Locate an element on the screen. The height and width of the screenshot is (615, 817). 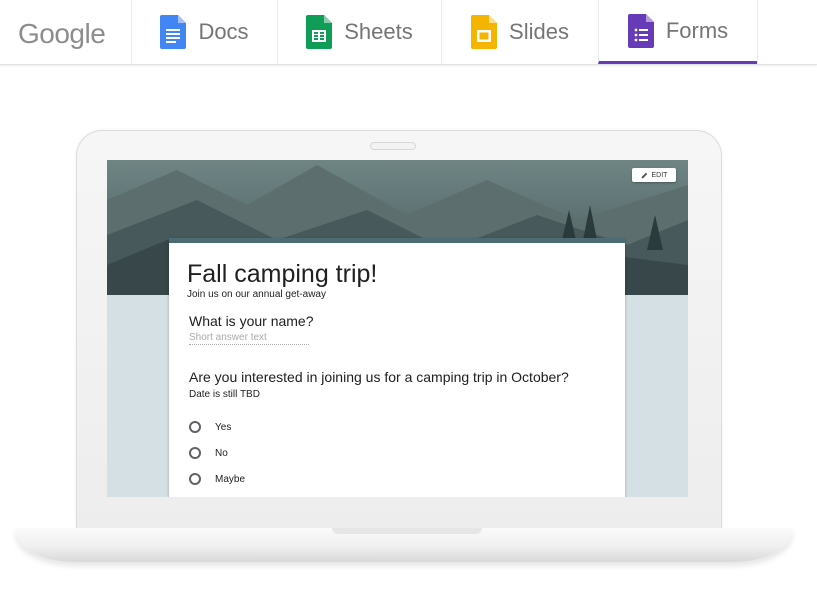
option-yes: Yes is located at coordinates (210, 427).